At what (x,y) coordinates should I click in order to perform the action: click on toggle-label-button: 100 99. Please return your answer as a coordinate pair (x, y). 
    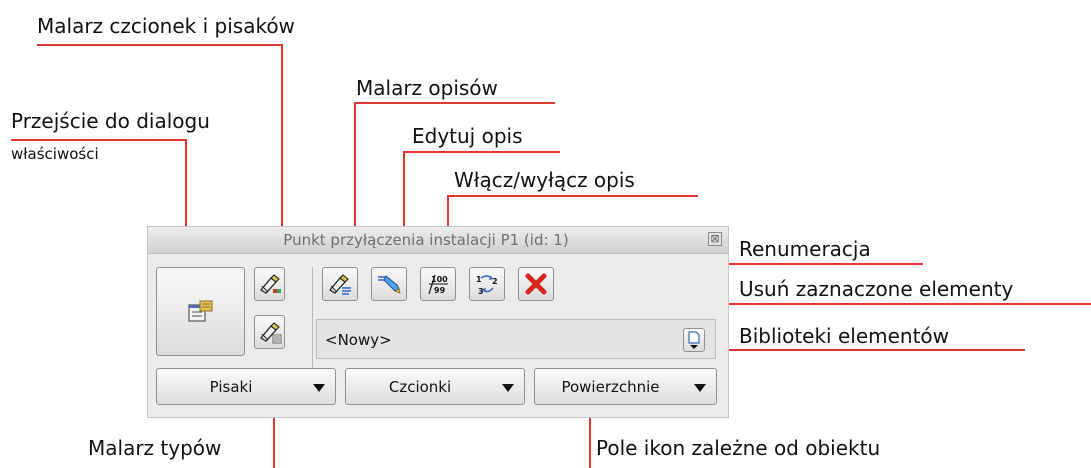
    Looking at the image, I should click on (438, 284).